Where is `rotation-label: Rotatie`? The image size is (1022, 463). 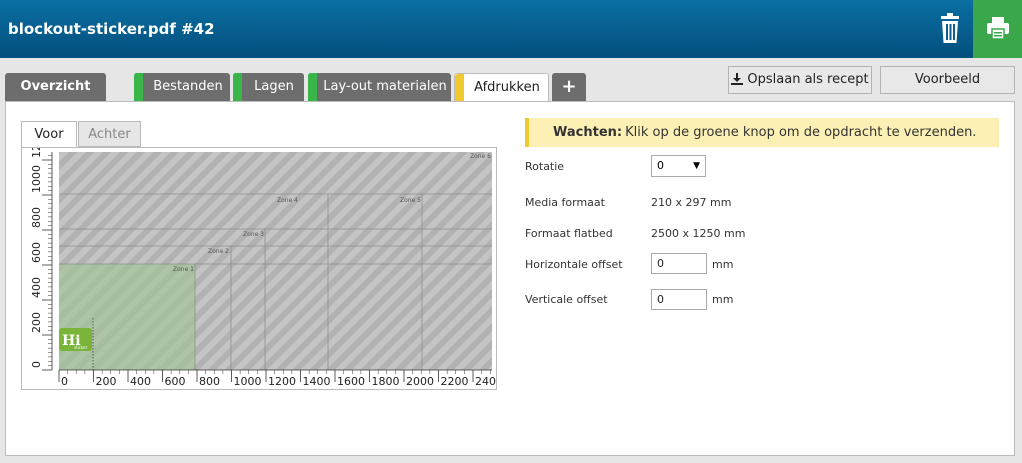 rotation-label: Rotatie is located at coordinates (545, 166).